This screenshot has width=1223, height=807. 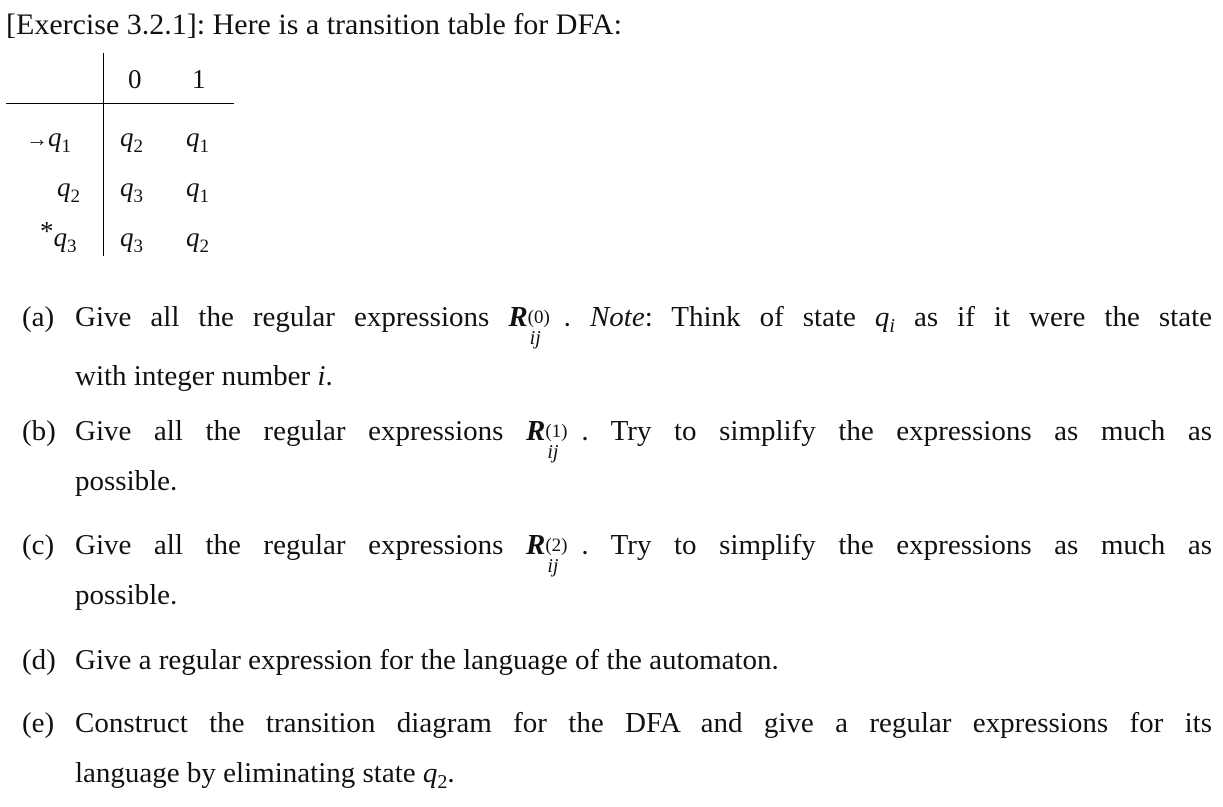 I want to click on column-header-1: 1, so click(x=199, y=79).